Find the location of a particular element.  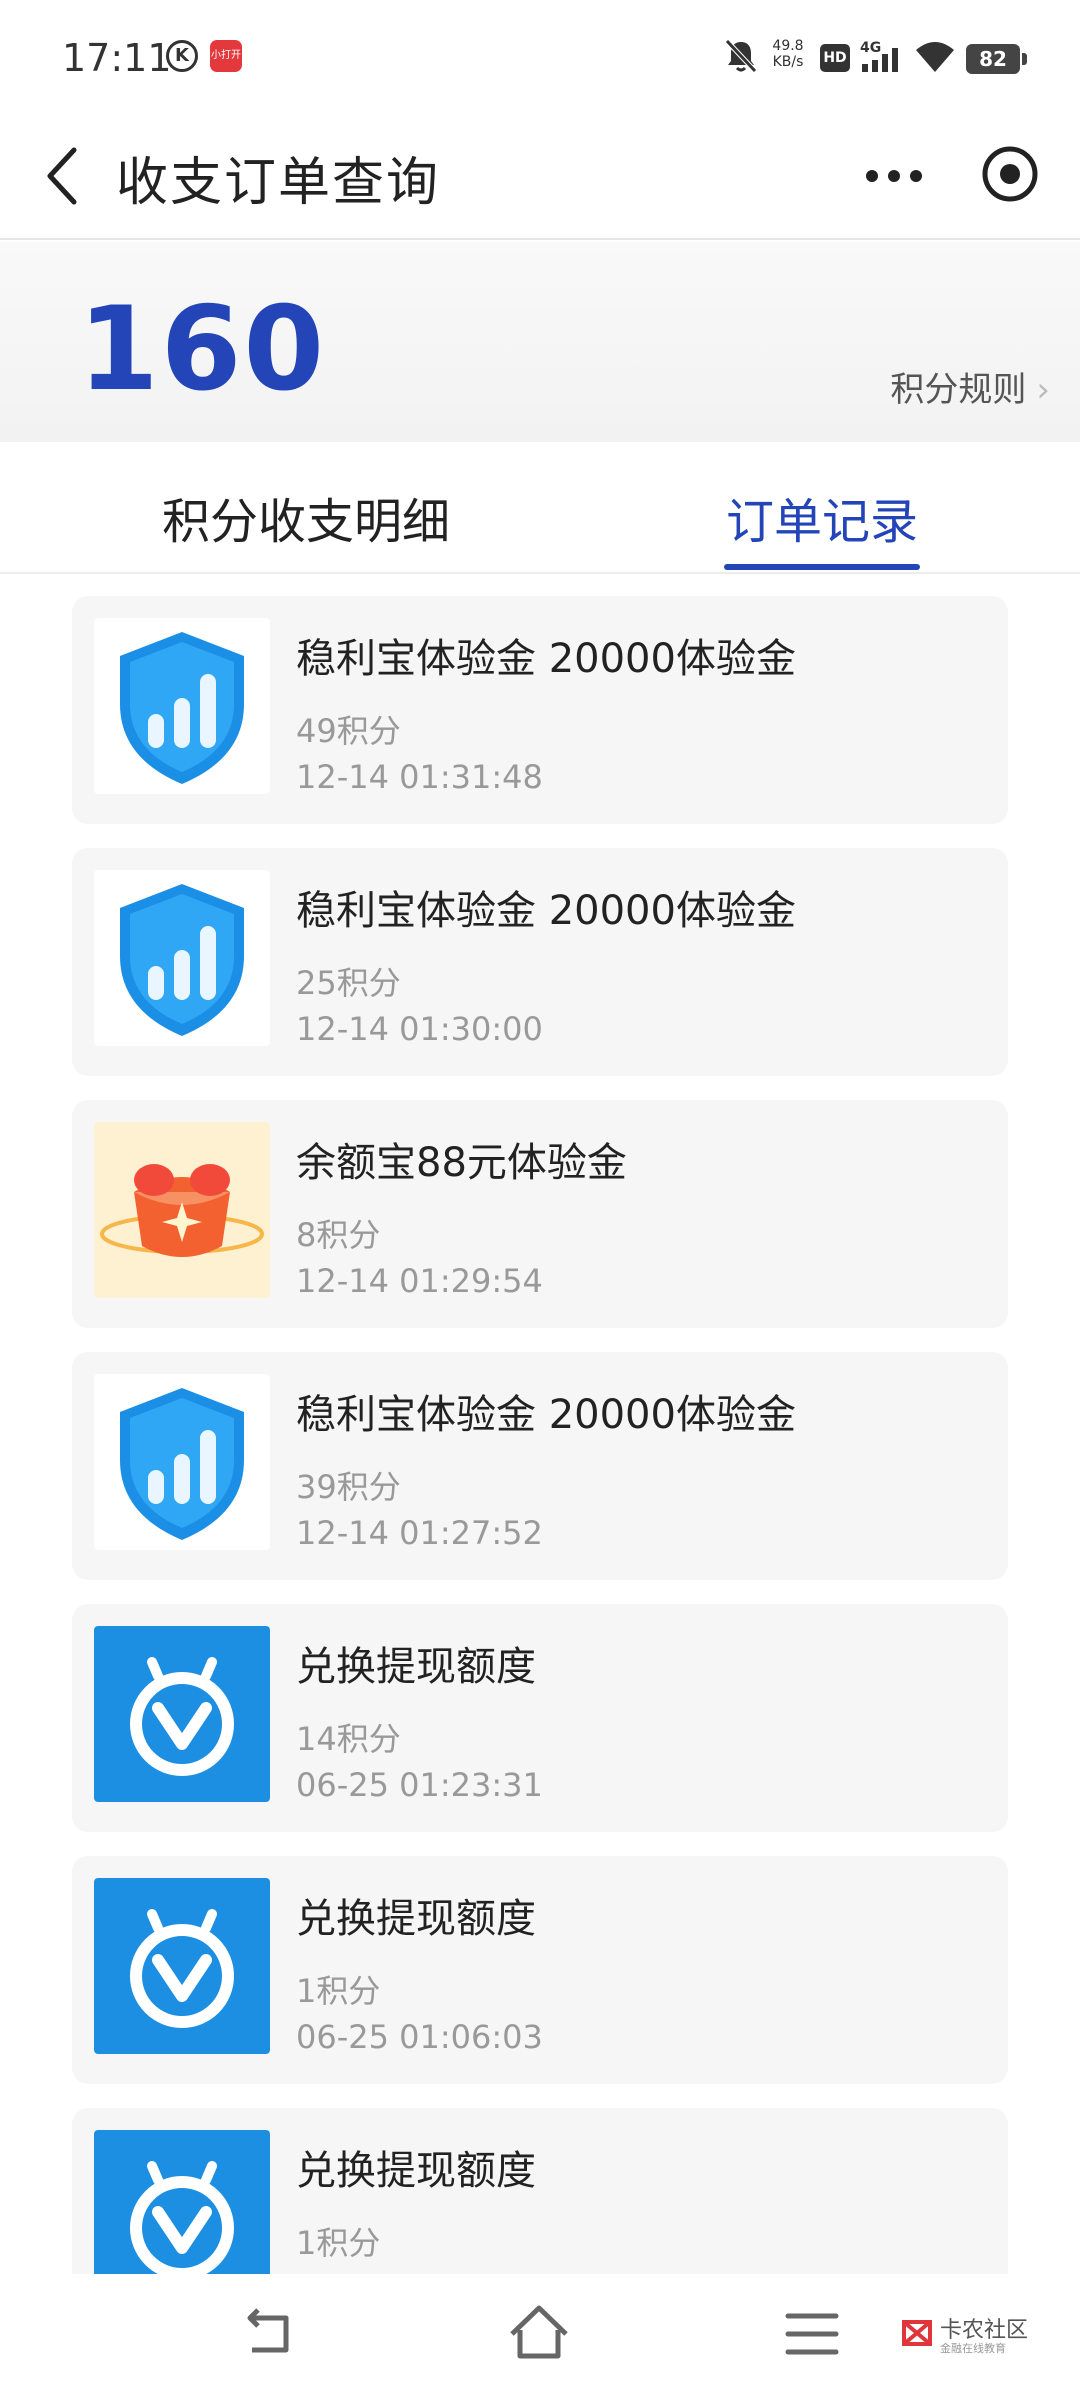

app-badge-icon: 小打开 is located at coordinates (226, 56).